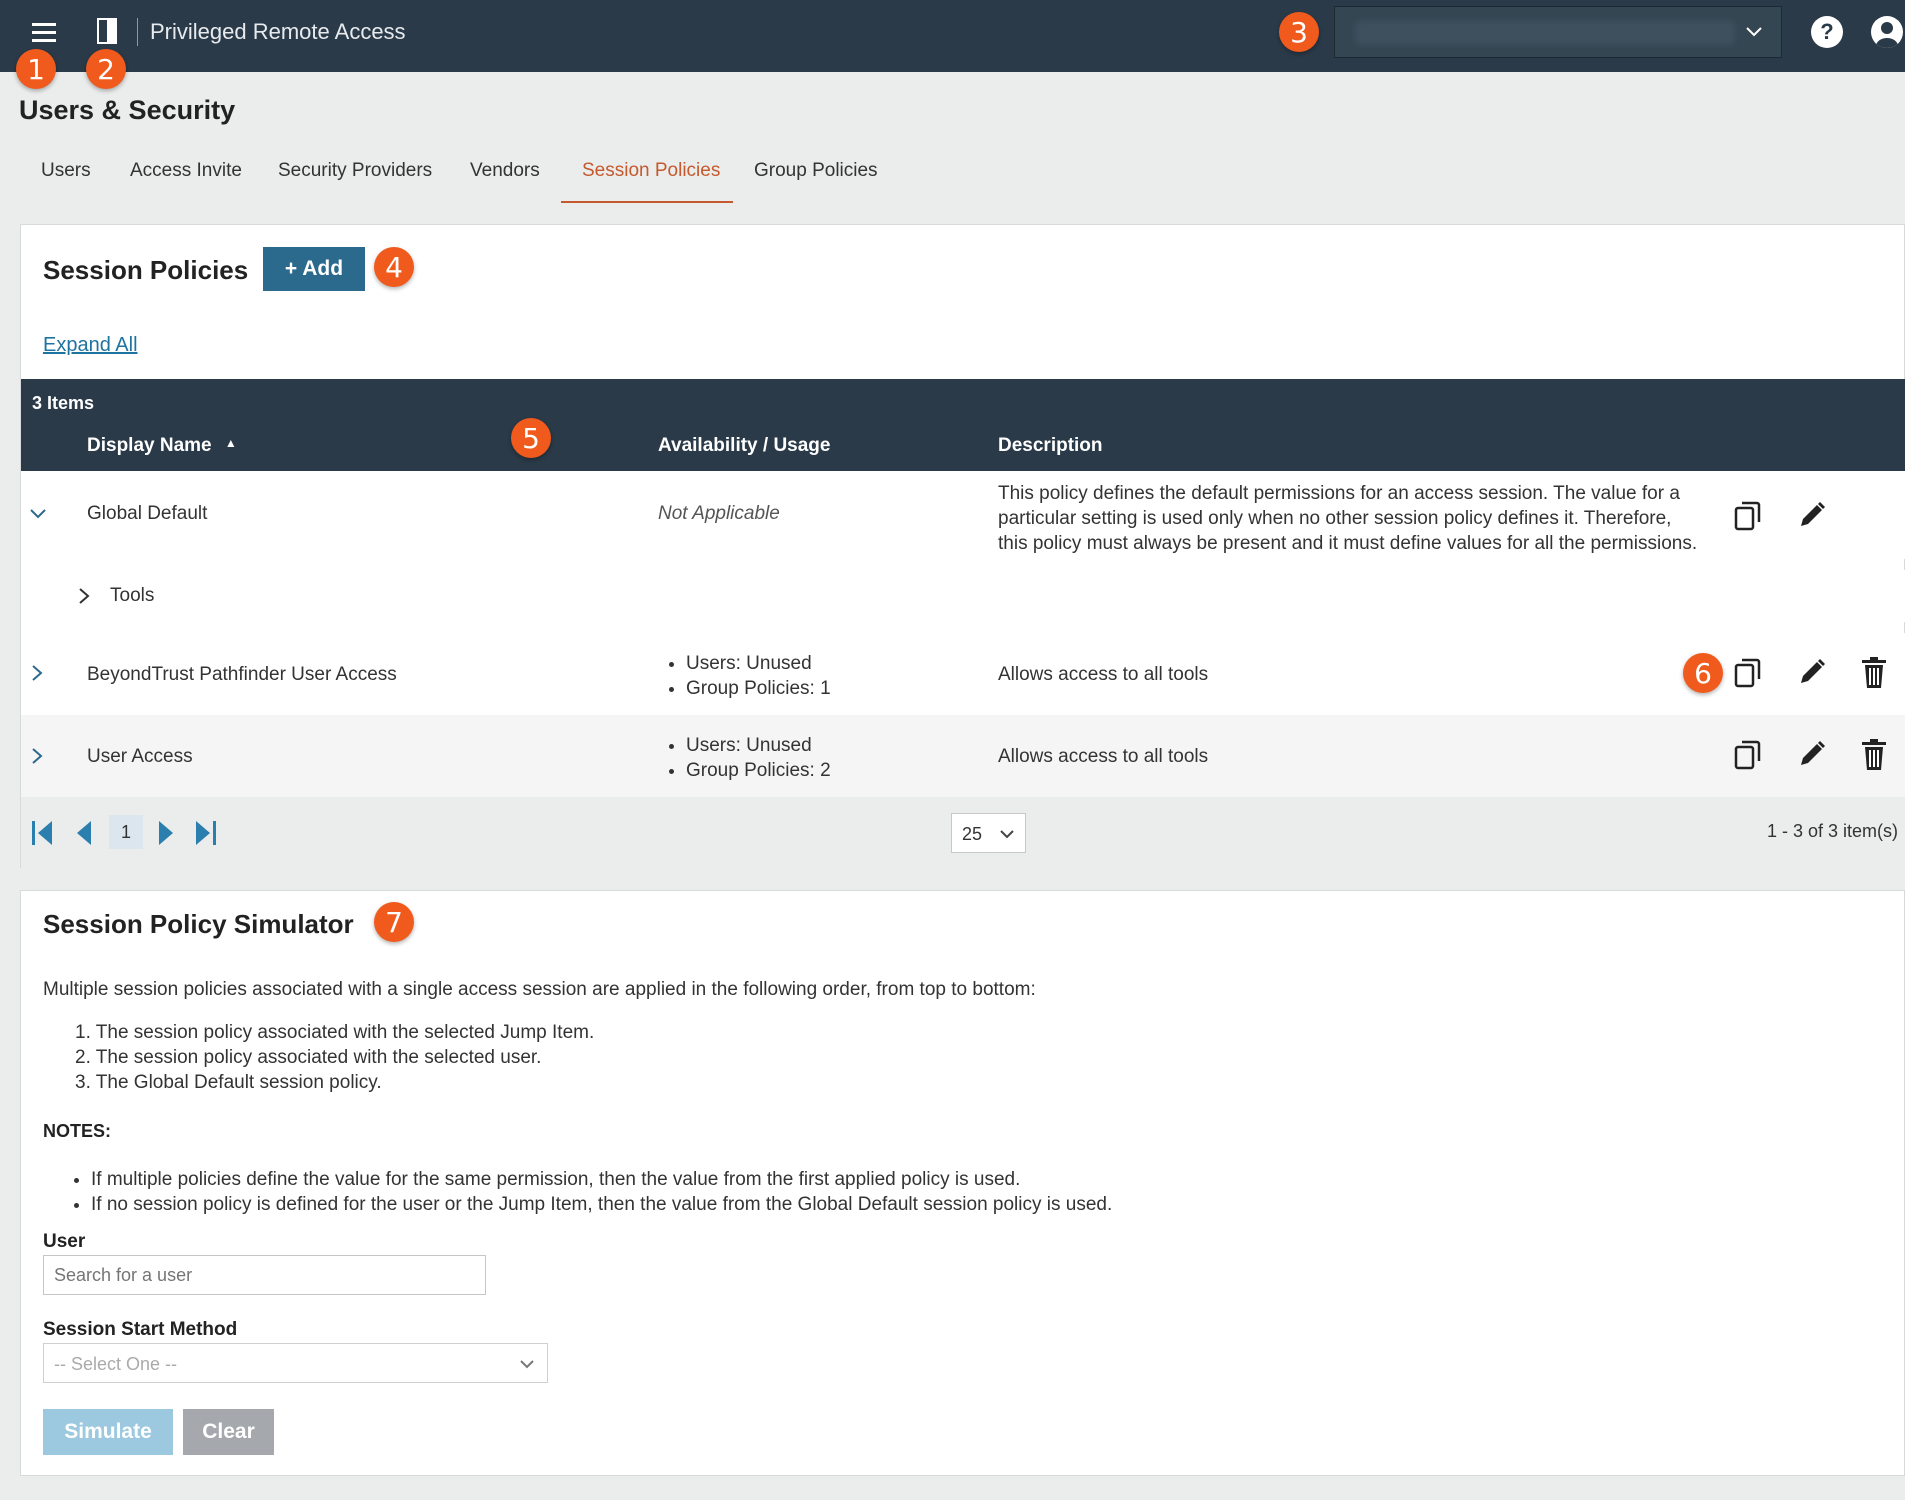  I want to click on sort-ascending-icon: ▲, so click(230, 443).